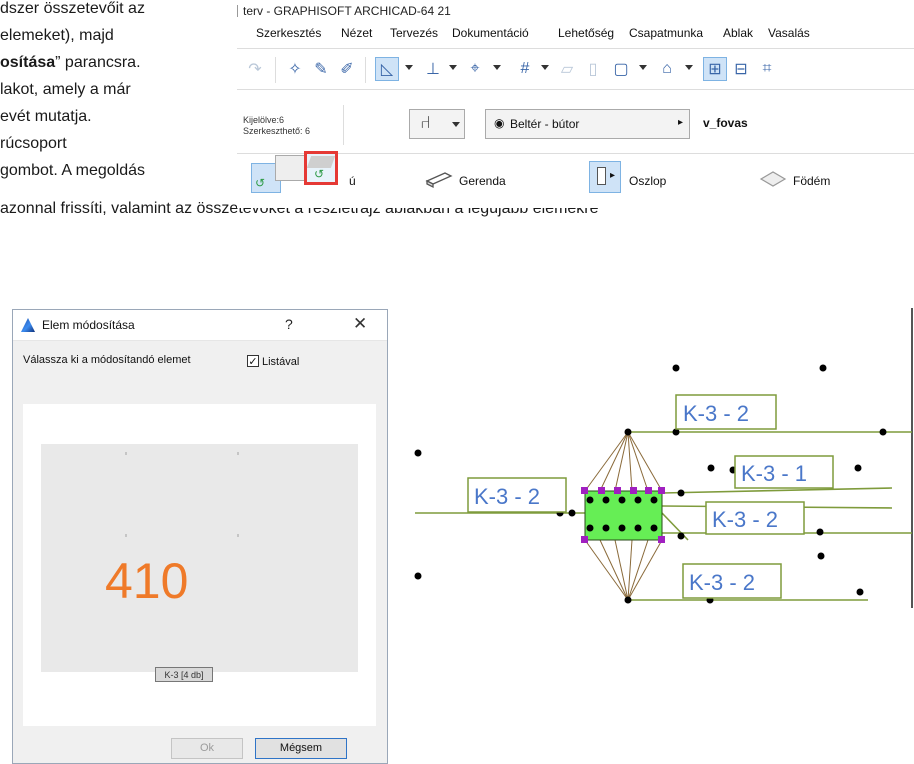  Describe the element at coordinates (567, 69) in the screenshot. I see `plane-icon: ▱` at that location.